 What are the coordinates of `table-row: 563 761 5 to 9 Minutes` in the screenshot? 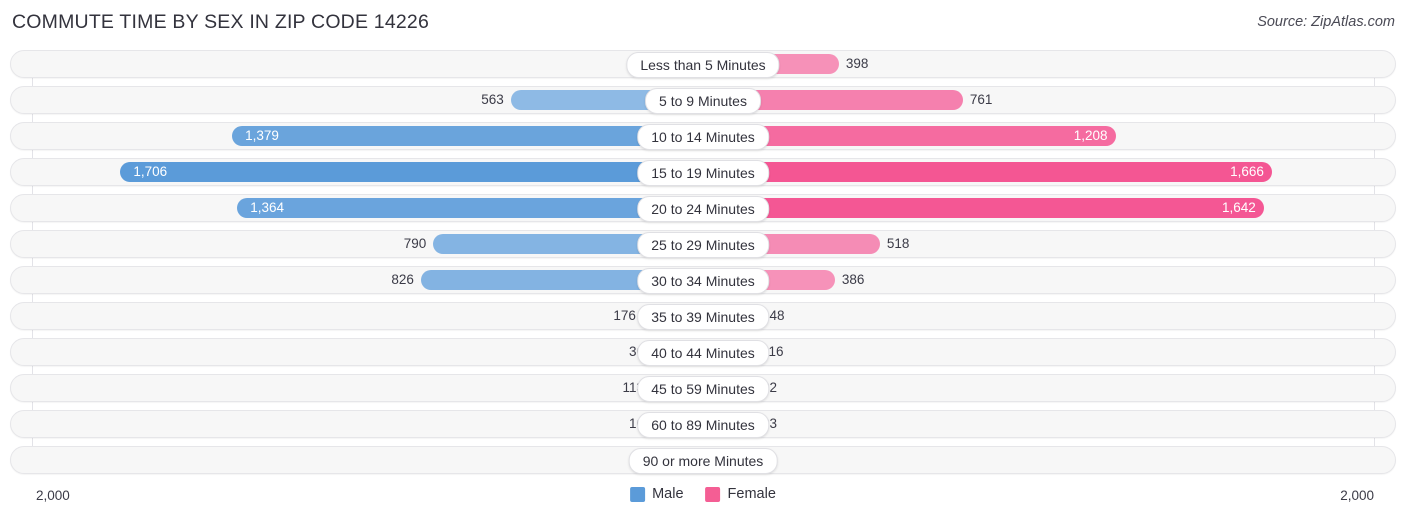 It's located at (703, 100).